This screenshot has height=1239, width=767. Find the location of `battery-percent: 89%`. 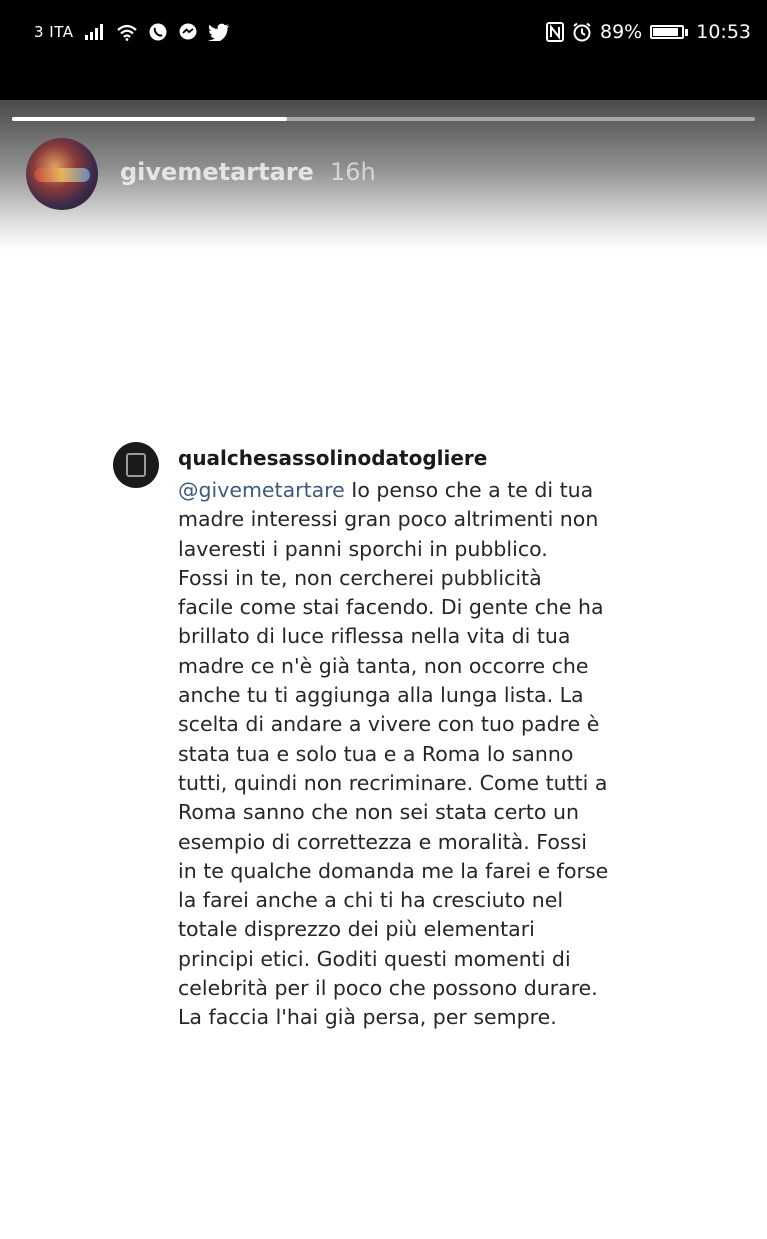

battery-percent: 89% is located at coordinates (621, 32).